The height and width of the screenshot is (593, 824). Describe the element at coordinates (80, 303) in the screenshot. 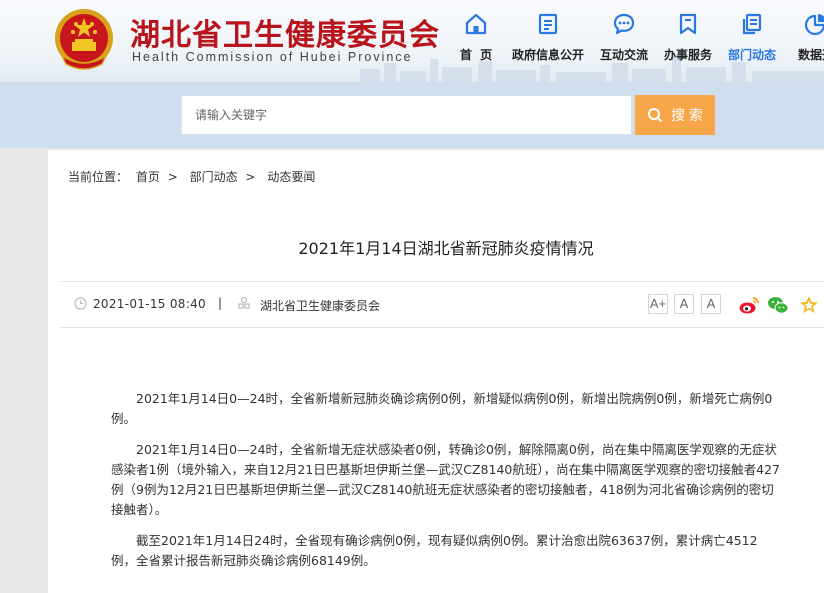

I see `clock-icon` at that location.